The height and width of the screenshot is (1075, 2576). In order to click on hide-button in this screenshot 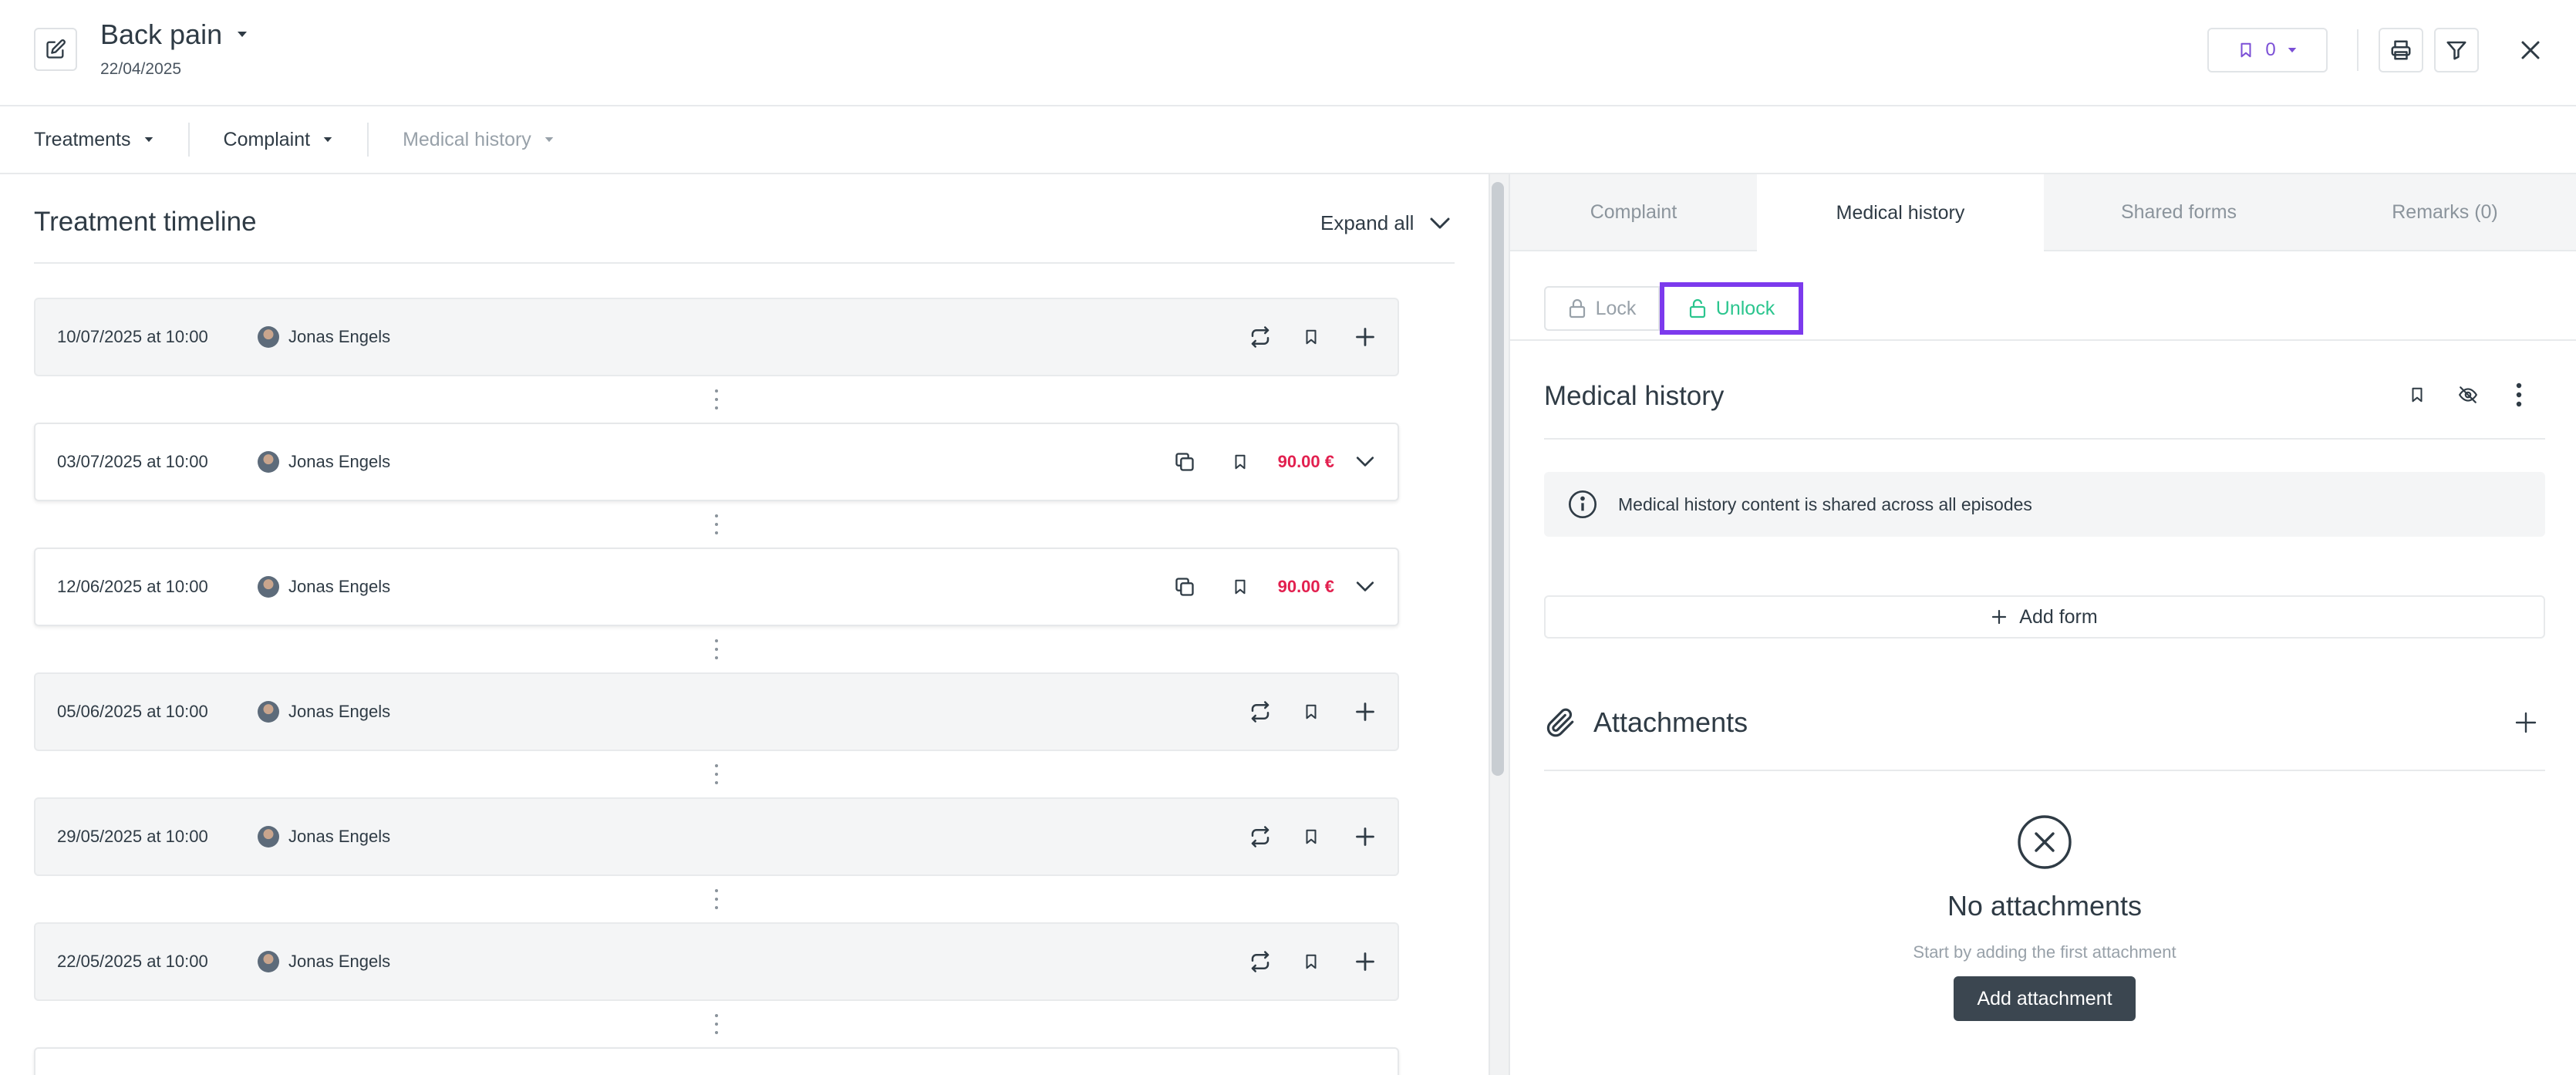, I will do `click(2468, 395)`.